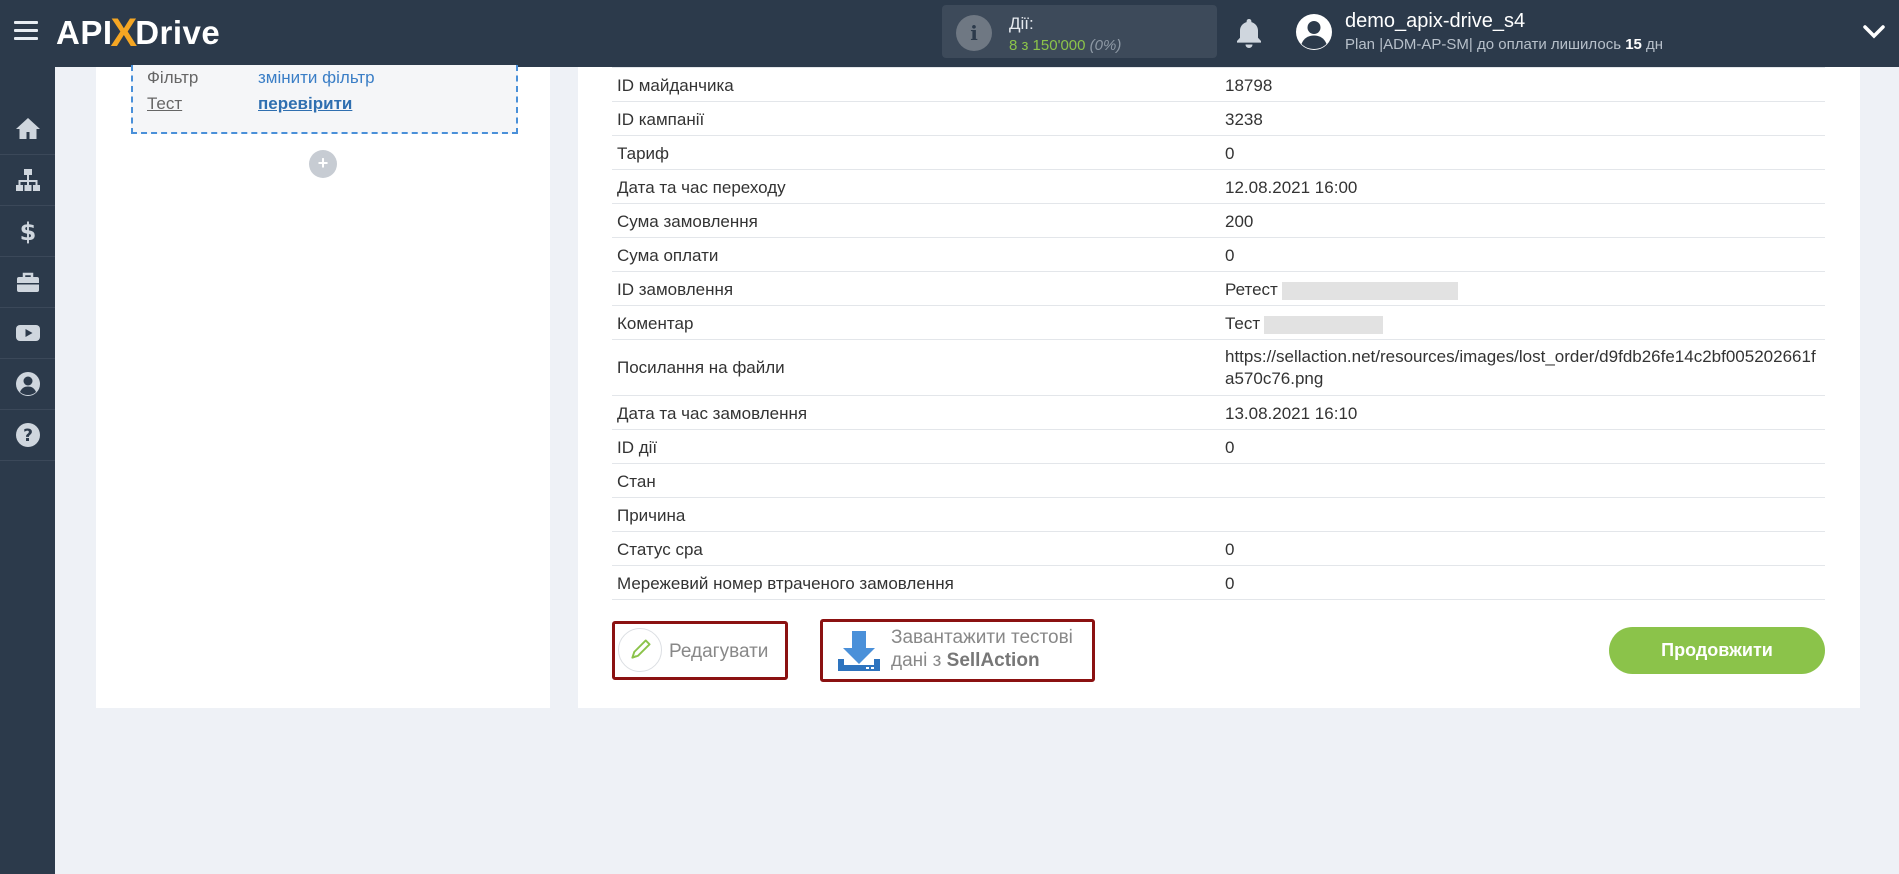  I want to click on row-value: Ретест, so click(1251, 289).